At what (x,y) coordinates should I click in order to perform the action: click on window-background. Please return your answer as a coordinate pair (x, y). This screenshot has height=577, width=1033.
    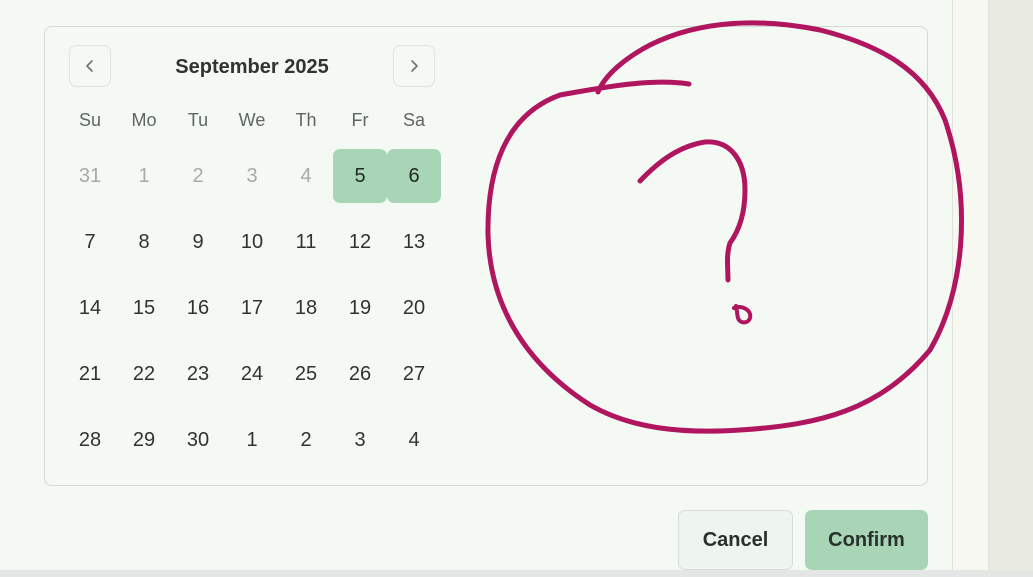
    Looking at the image, I should click on (1011, 285).